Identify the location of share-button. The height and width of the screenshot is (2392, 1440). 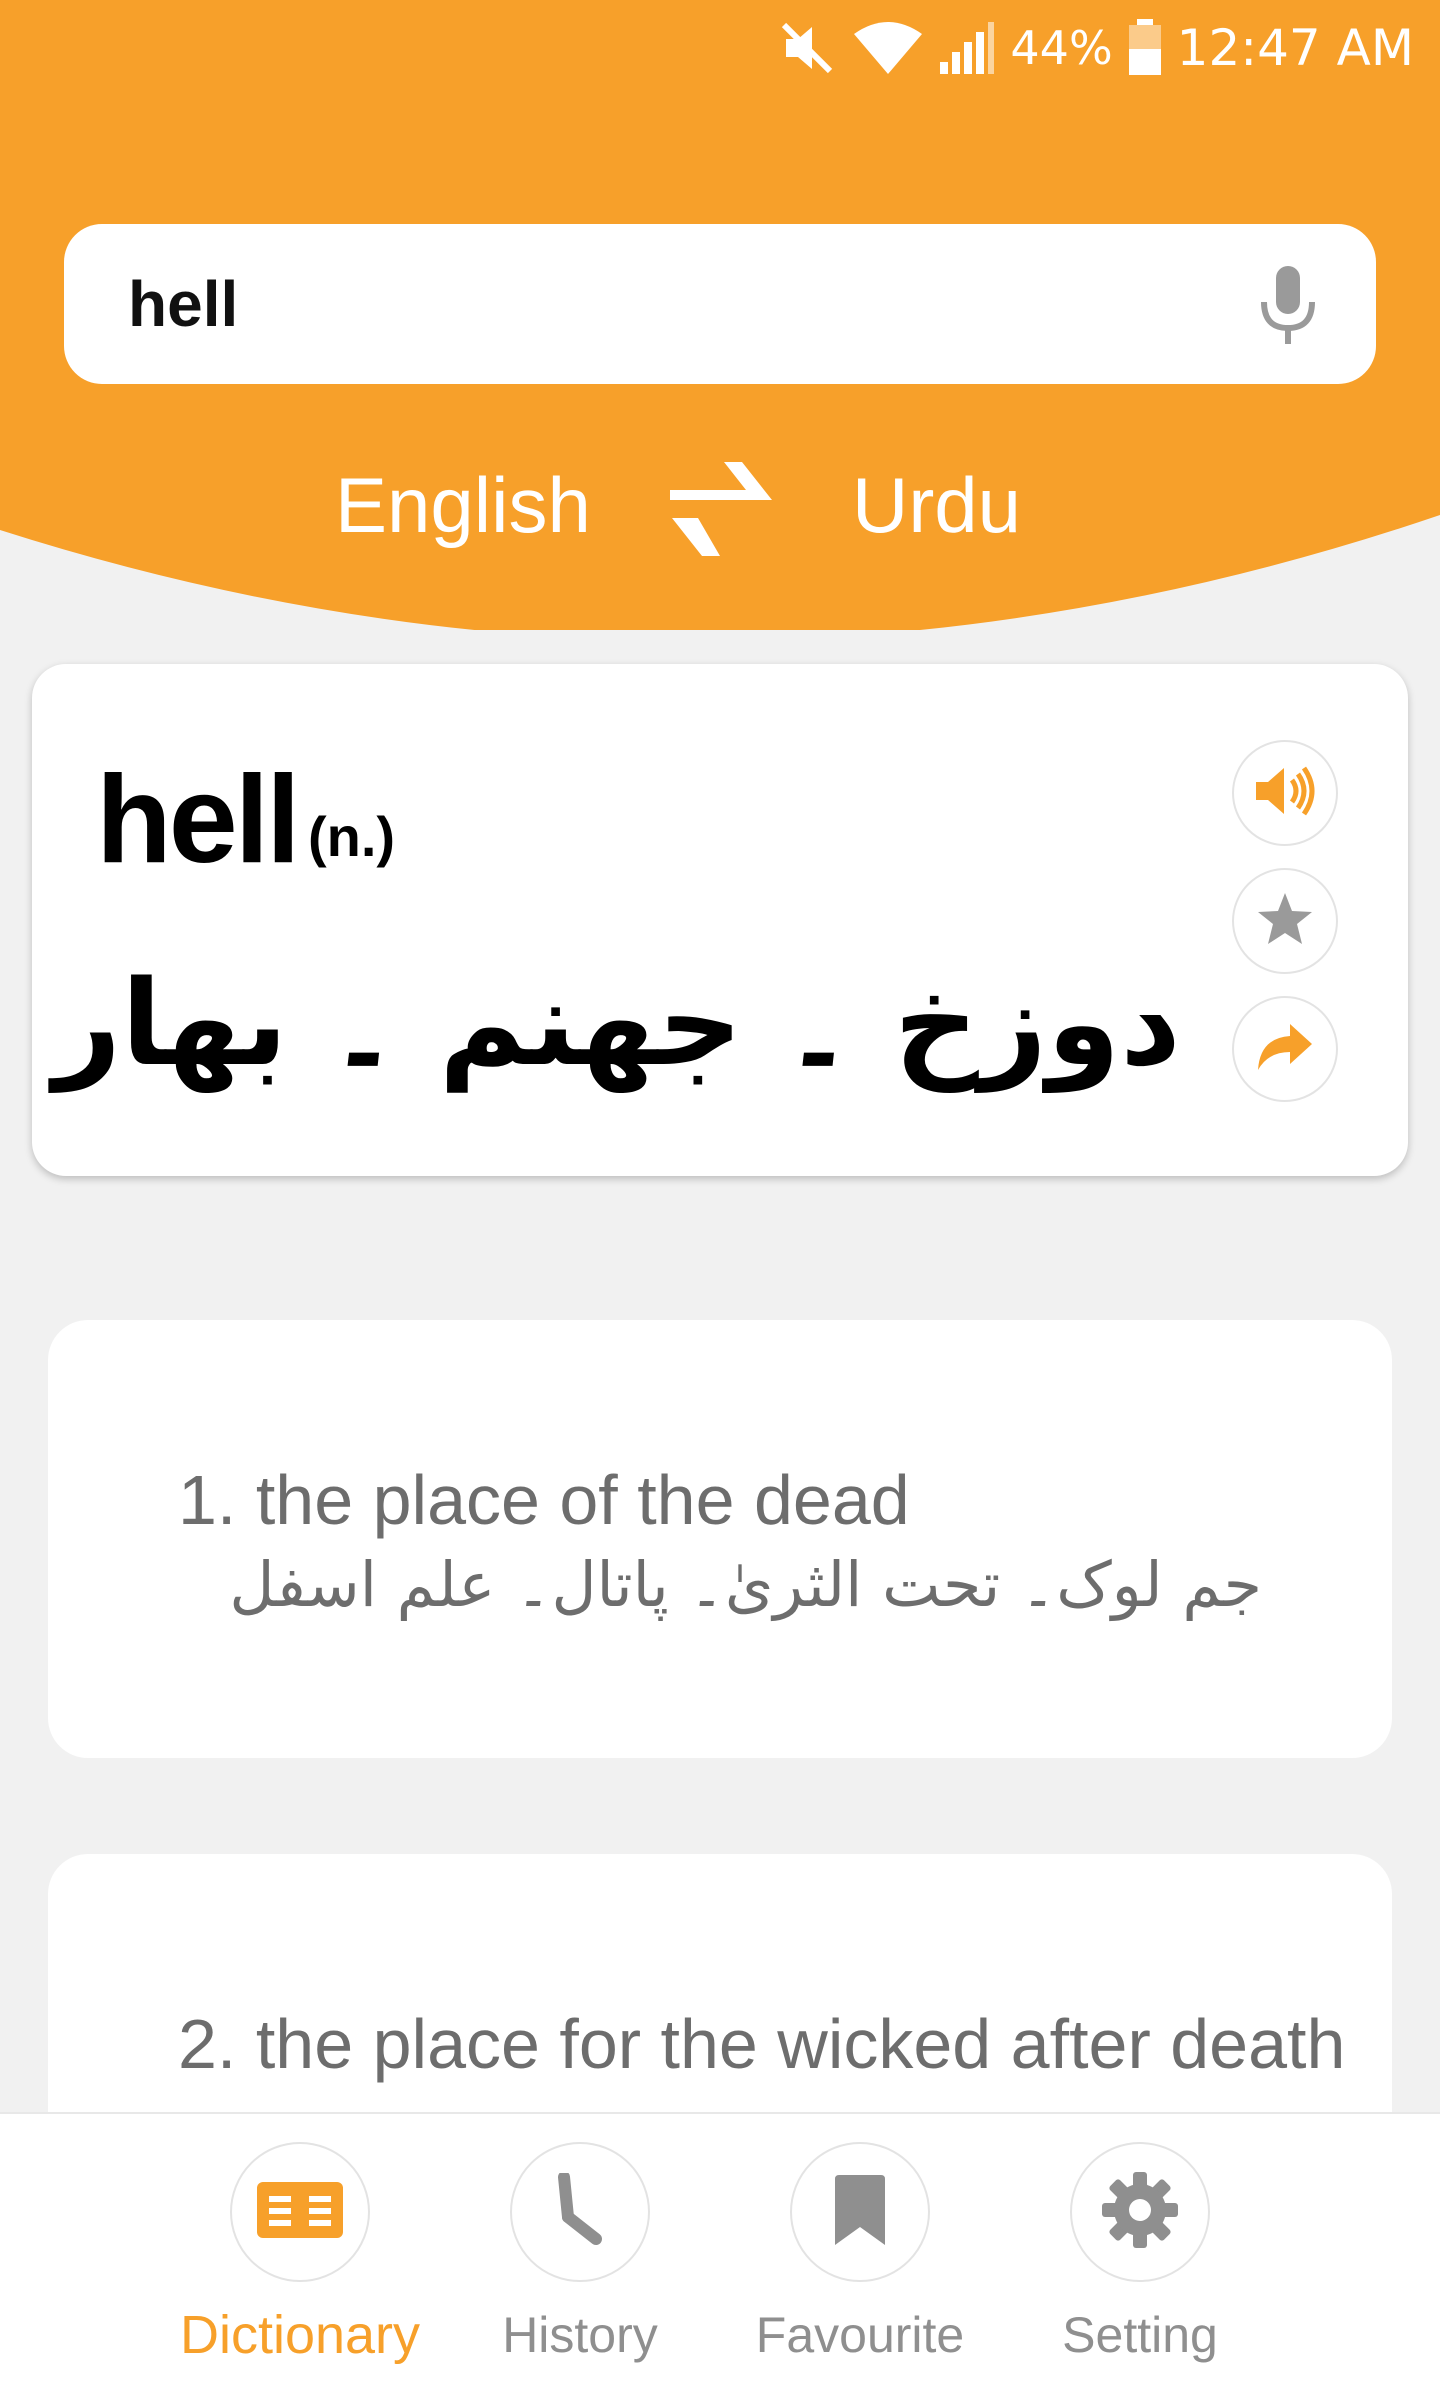
(1285, 1049).